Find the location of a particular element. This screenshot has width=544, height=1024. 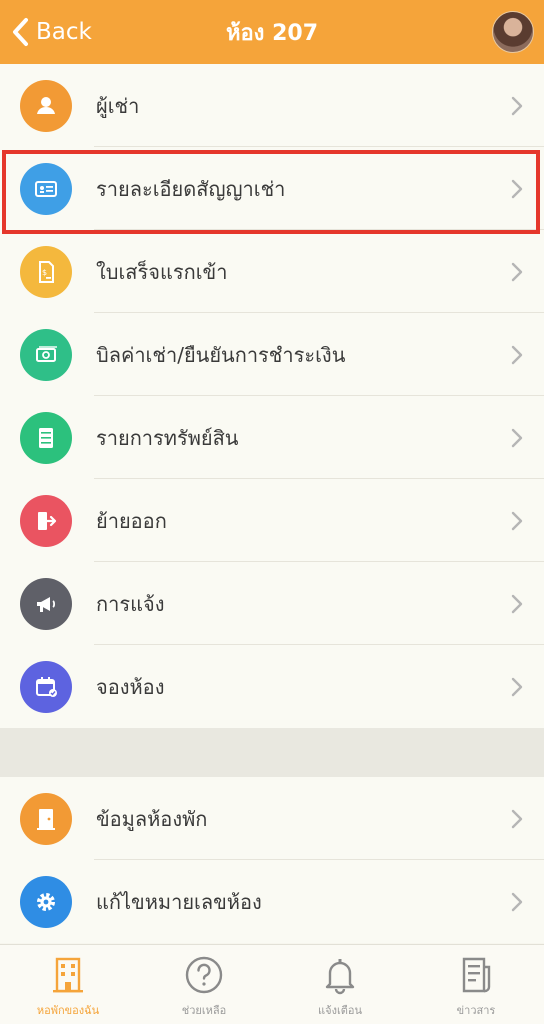

header-bar: Back ห้อง 207 is located at coordinates (272, 32).